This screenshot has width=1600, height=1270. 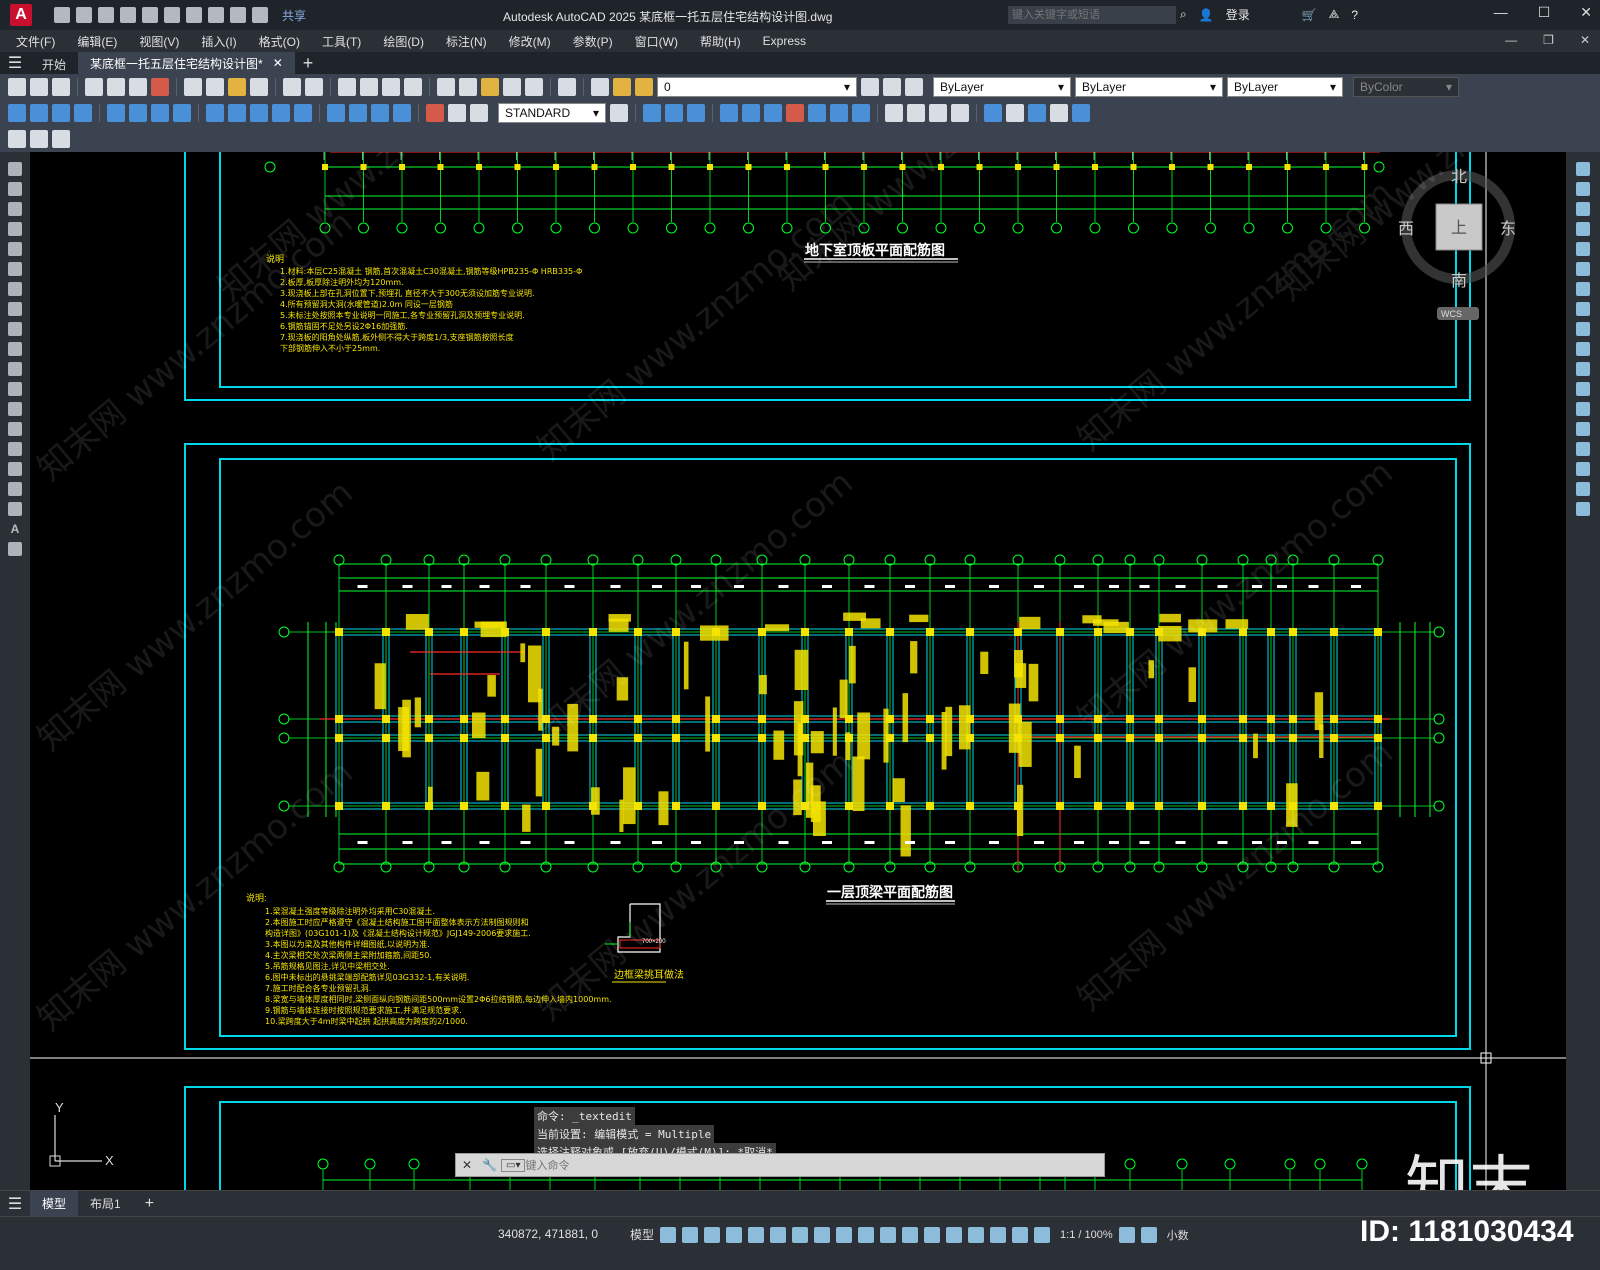 I want to click on match-properties-icon, so click(x=237, y=87).